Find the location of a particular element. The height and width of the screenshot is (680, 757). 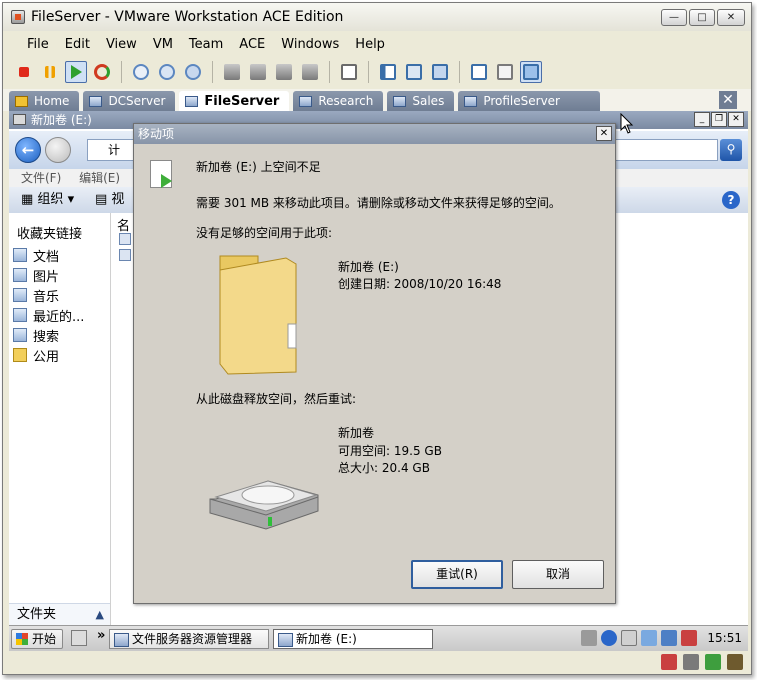

clock: 15:51 is located at coordinates (724, 638).